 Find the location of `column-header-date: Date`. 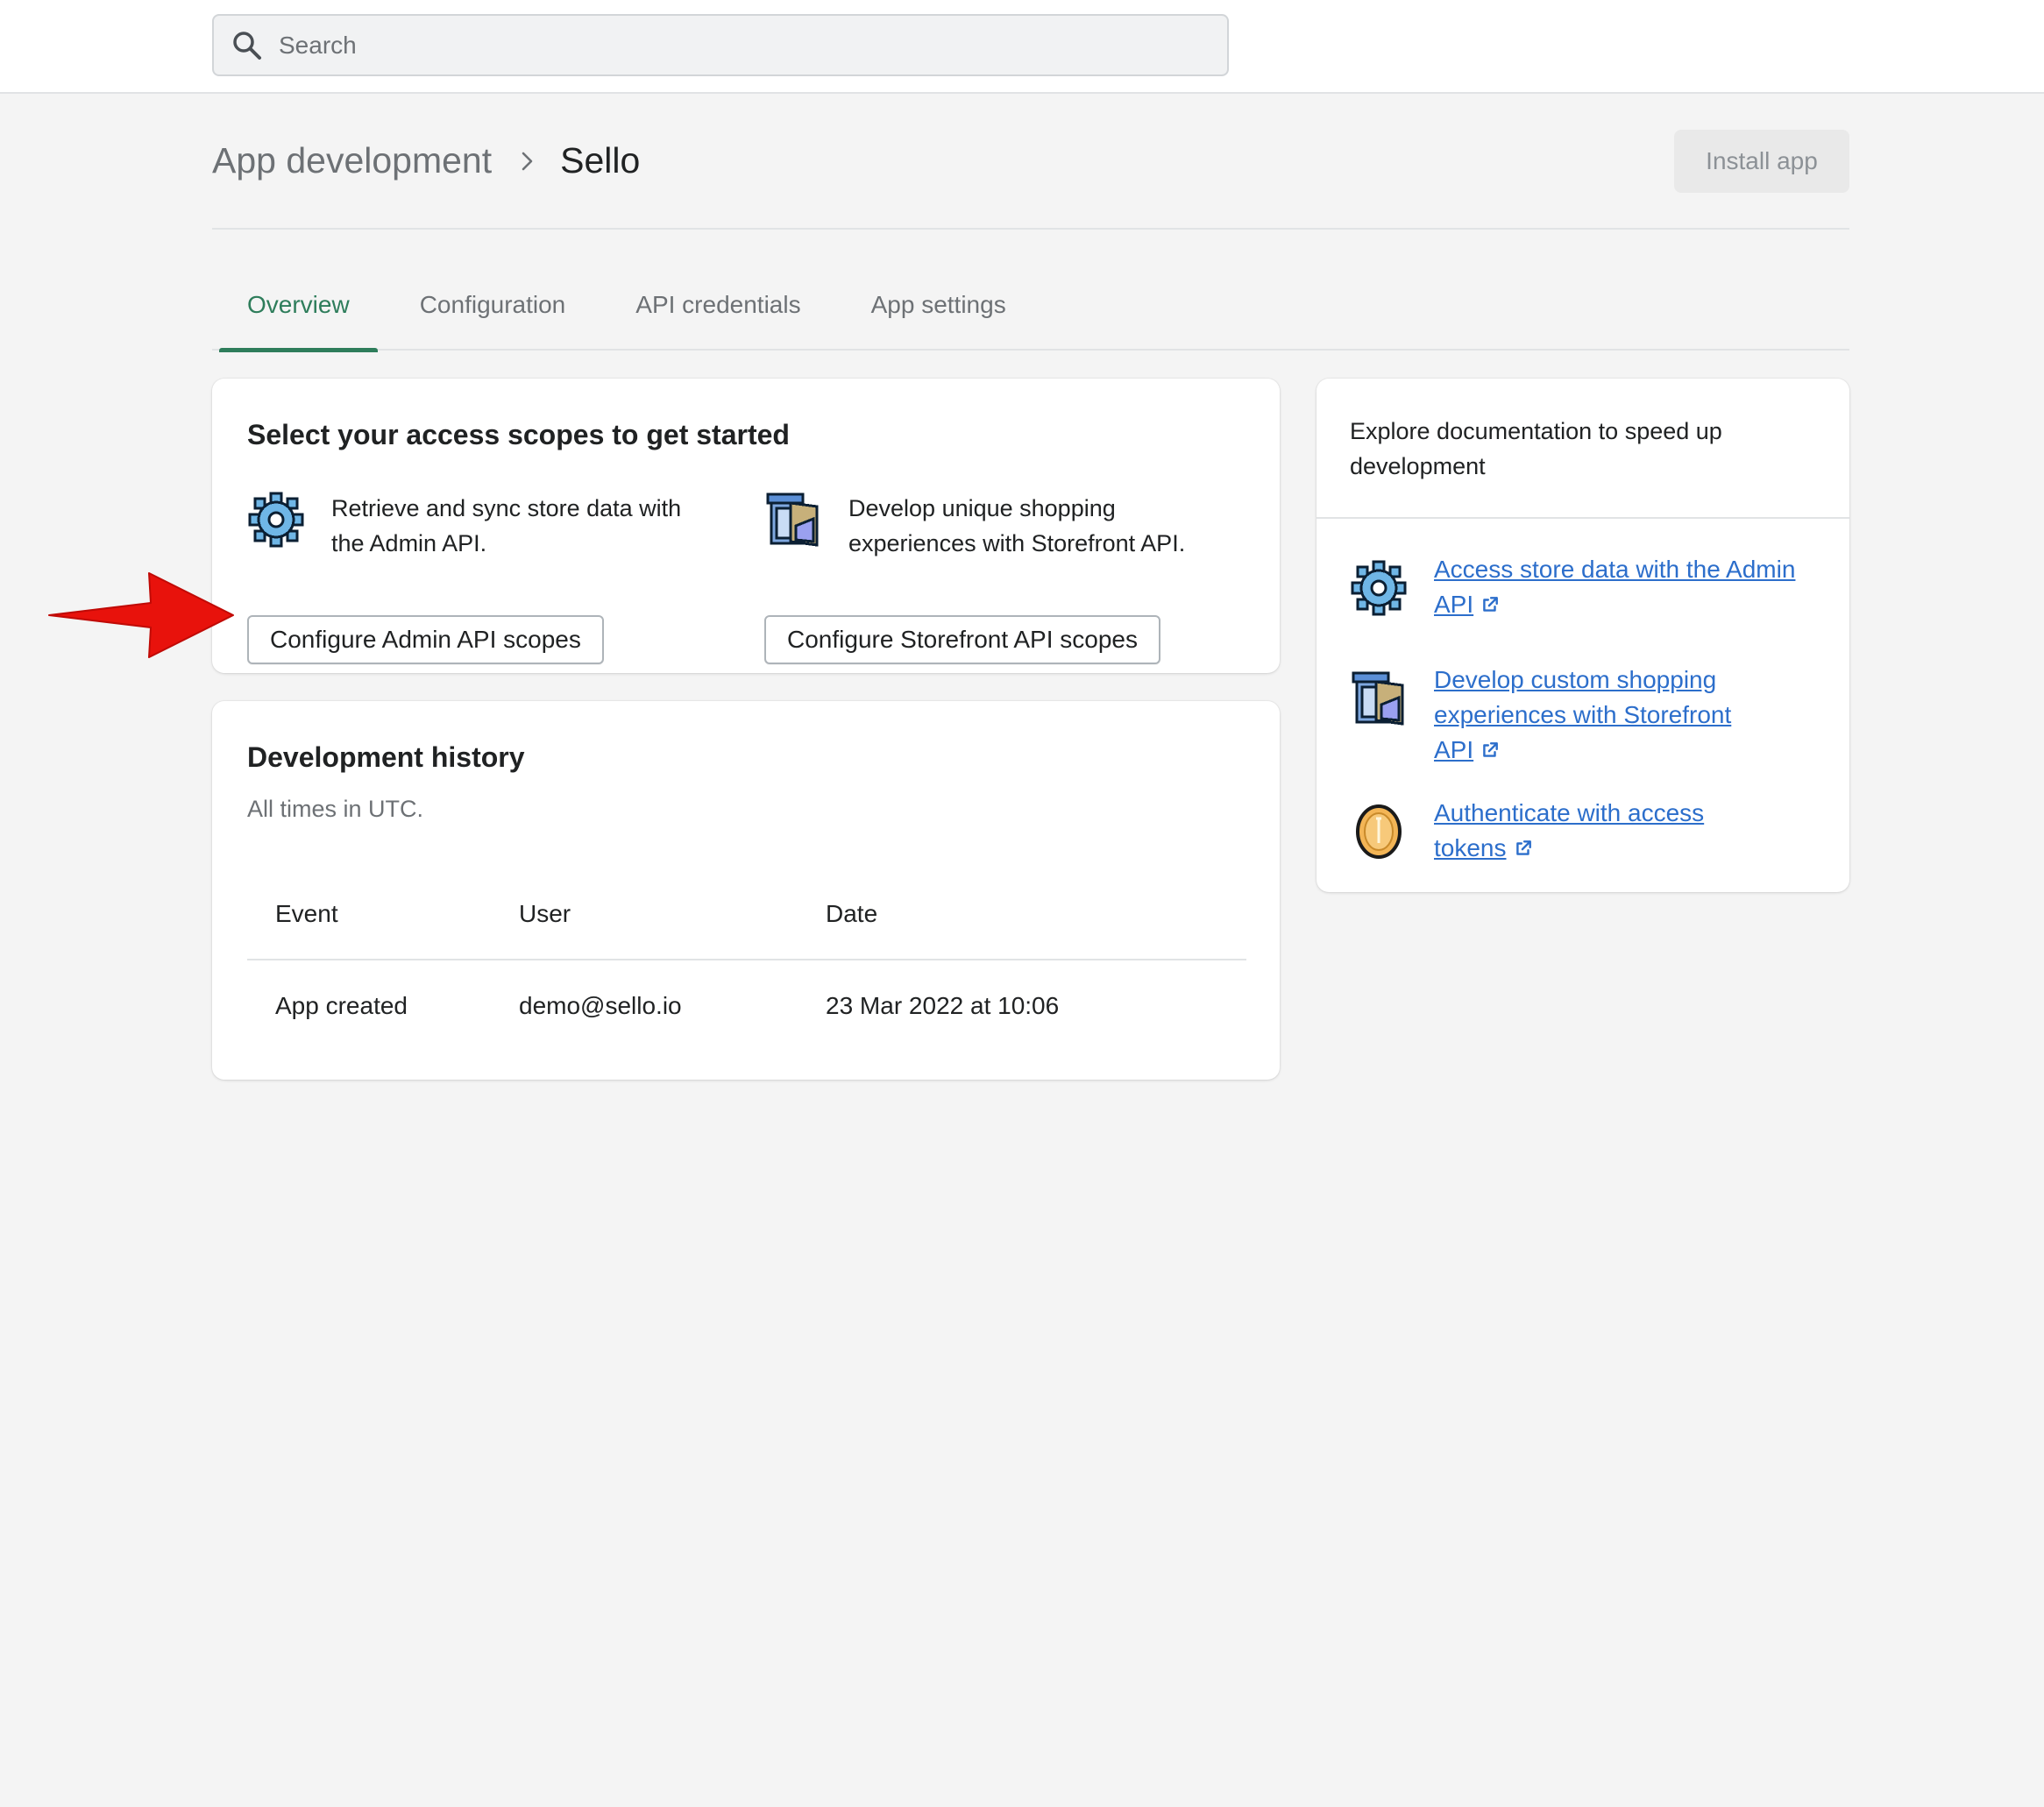

column-header-date: Date is located at coordinates (852, 913).